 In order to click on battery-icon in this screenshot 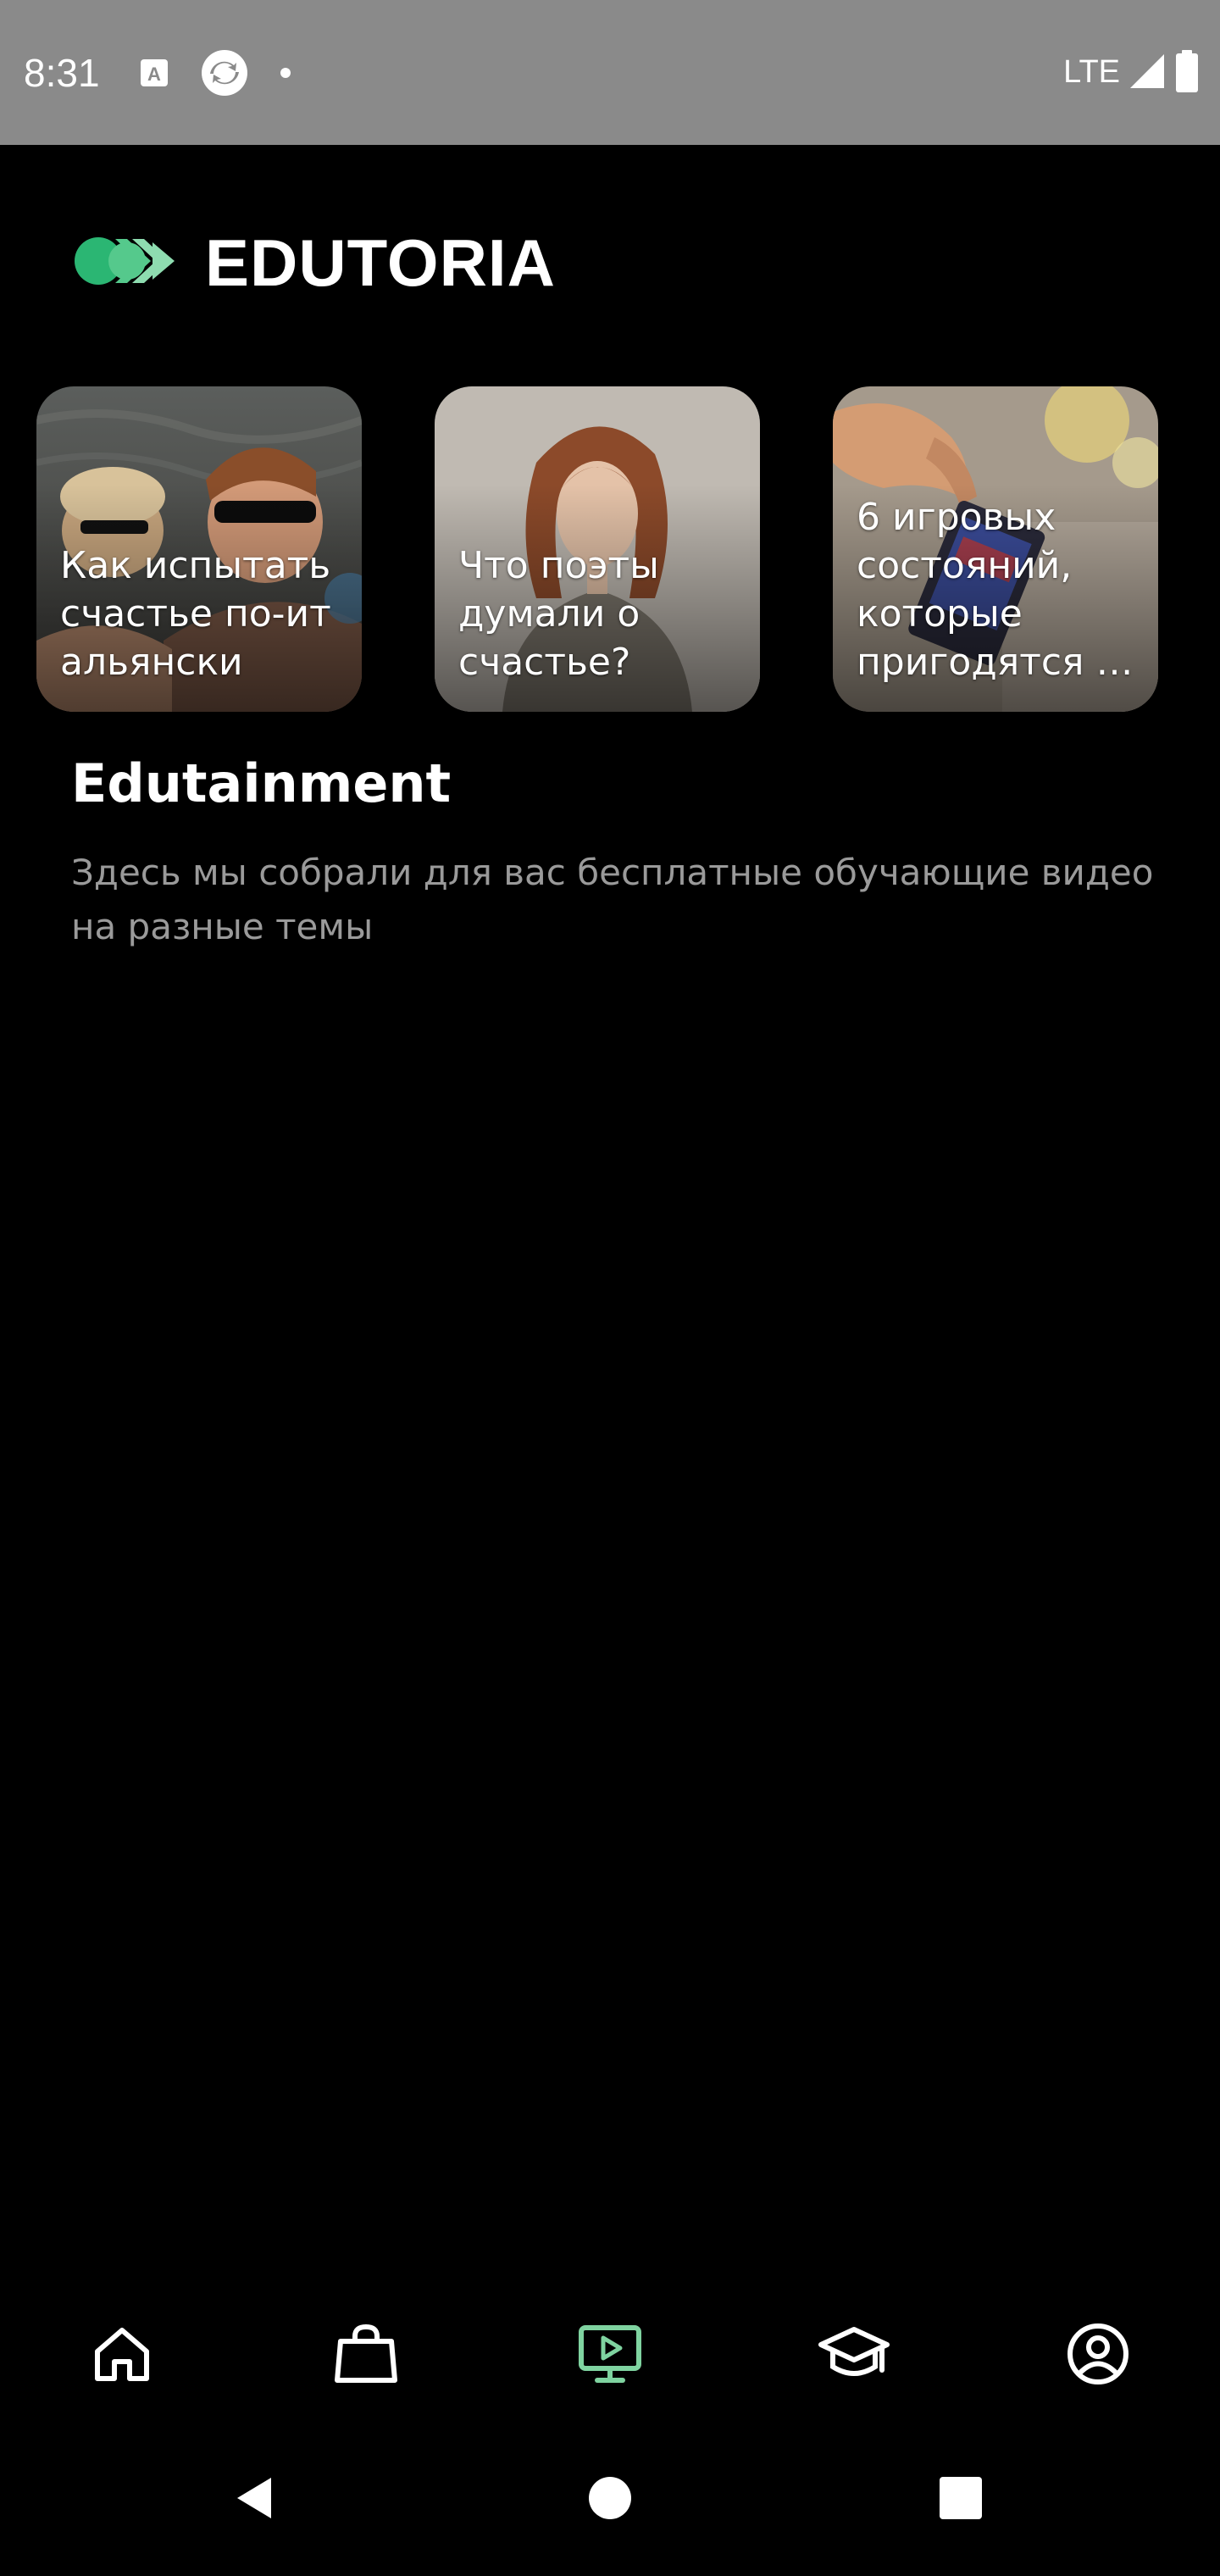, I will do `click(1187, 73)`.